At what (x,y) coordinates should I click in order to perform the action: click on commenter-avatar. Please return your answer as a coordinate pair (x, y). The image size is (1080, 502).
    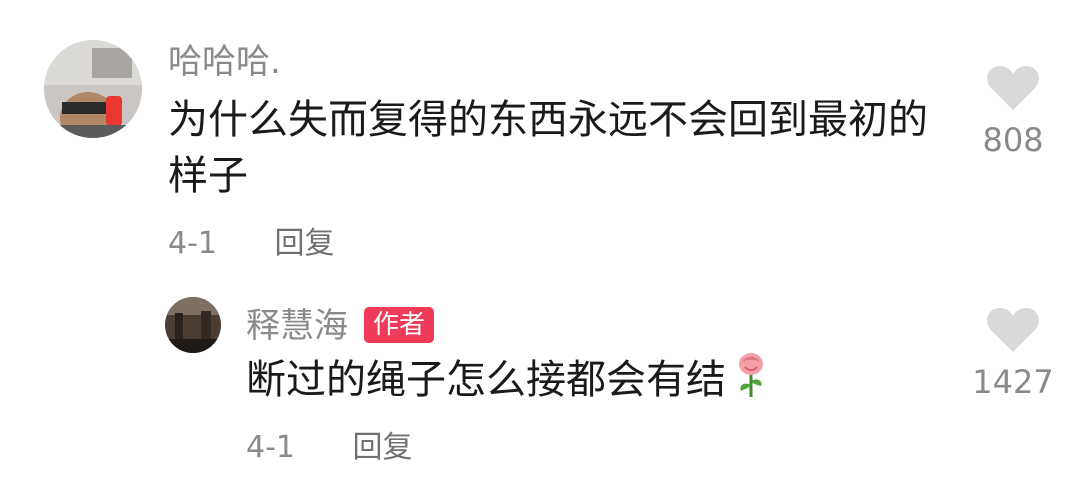
    Looking at the image, I should click on (93, 89).